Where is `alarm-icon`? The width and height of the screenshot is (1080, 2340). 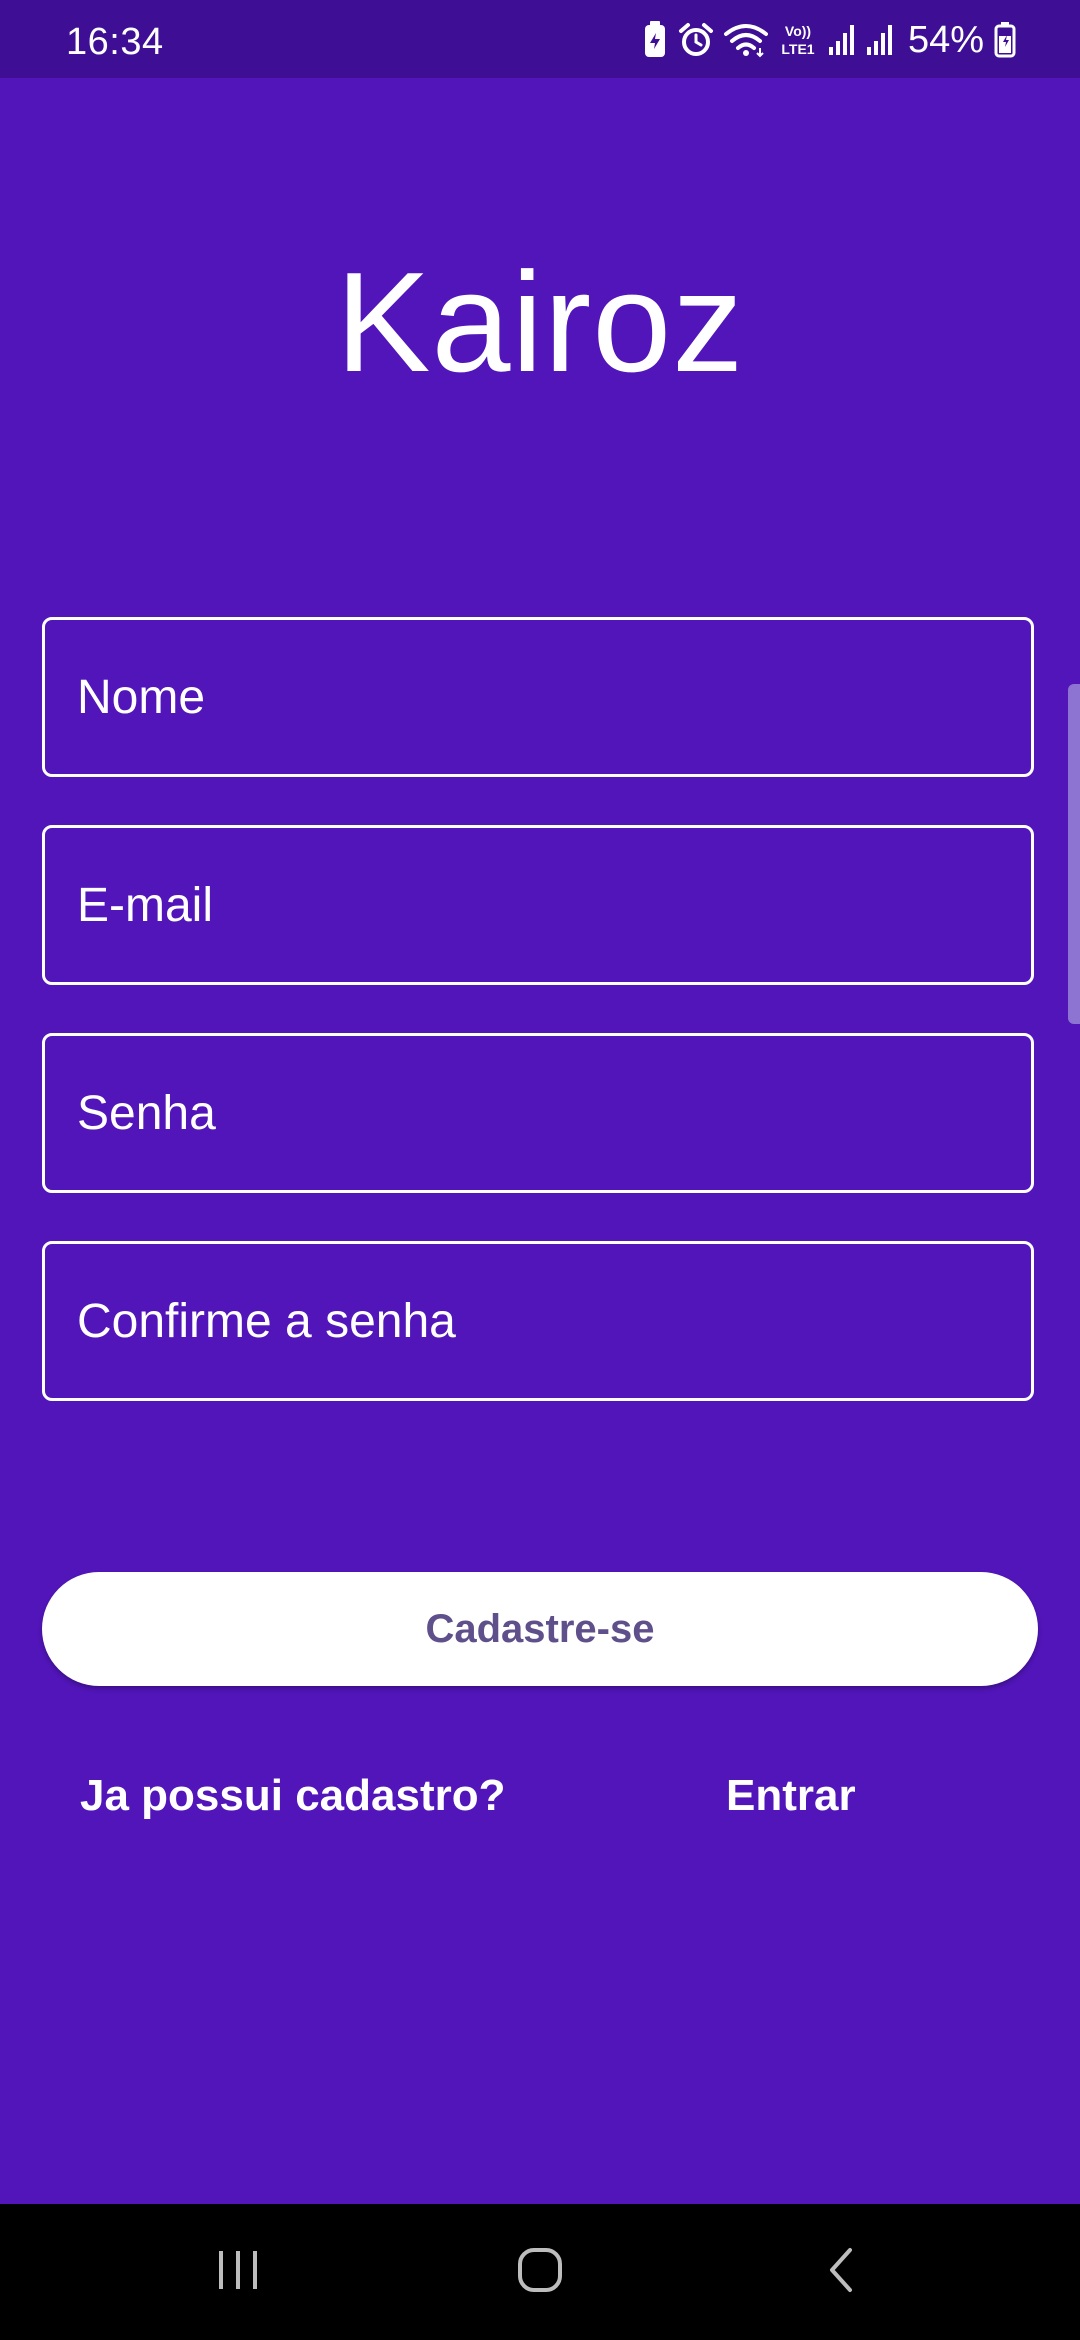 alarm-icon is located at coordinates (696, 40).